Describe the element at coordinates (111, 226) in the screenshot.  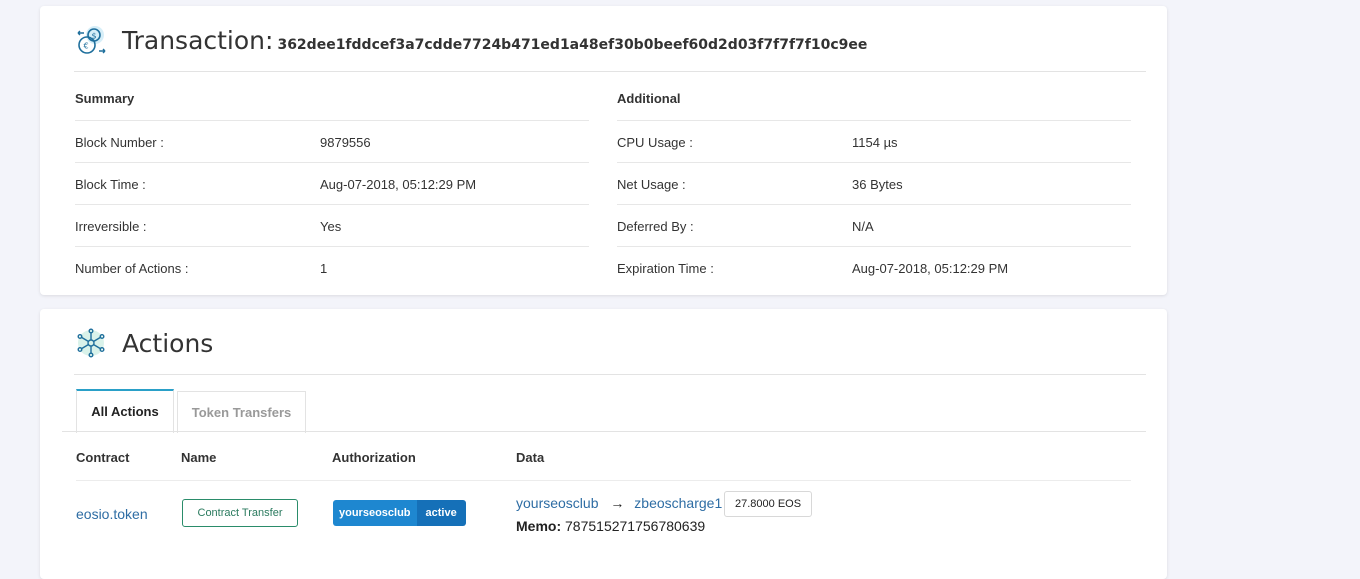
I see `row-label: Irreversible :` at that location.